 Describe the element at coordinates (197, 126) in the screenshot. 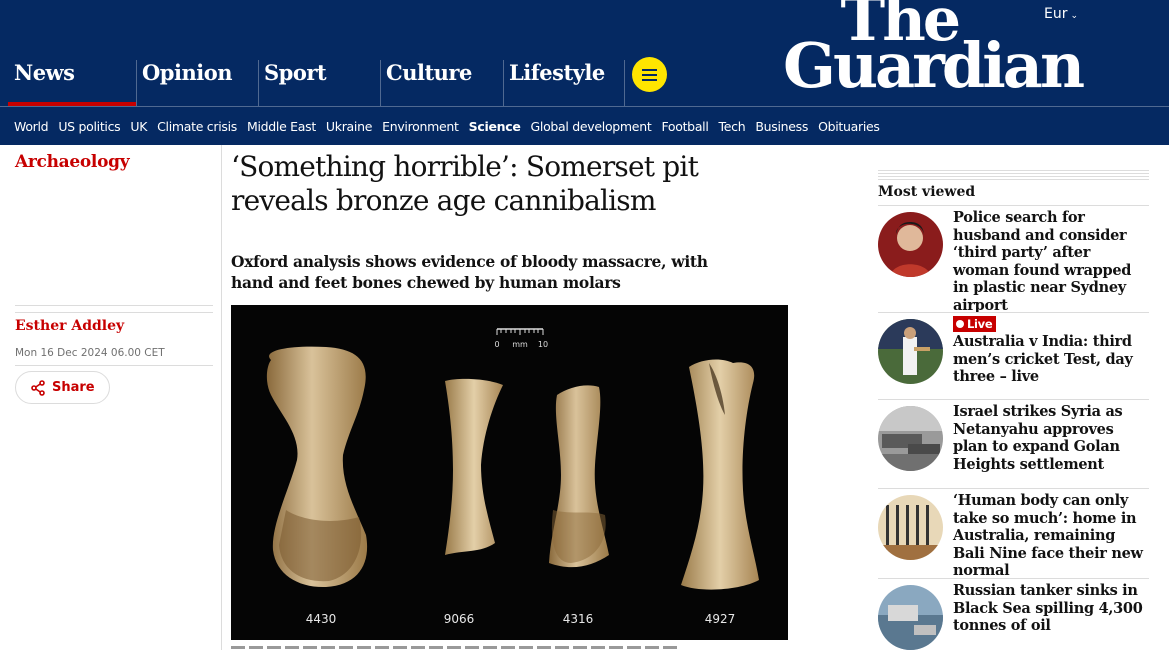

I see `subnav-item-climate-crisis: Climate crisis` at that location.